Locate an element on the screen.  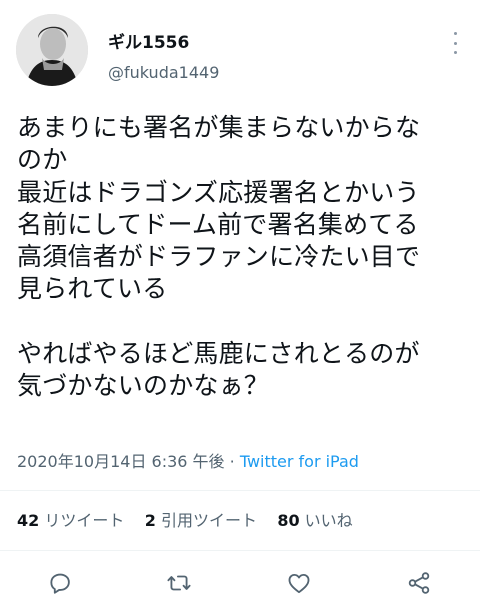
avatar is located at coordinates (52, 50).